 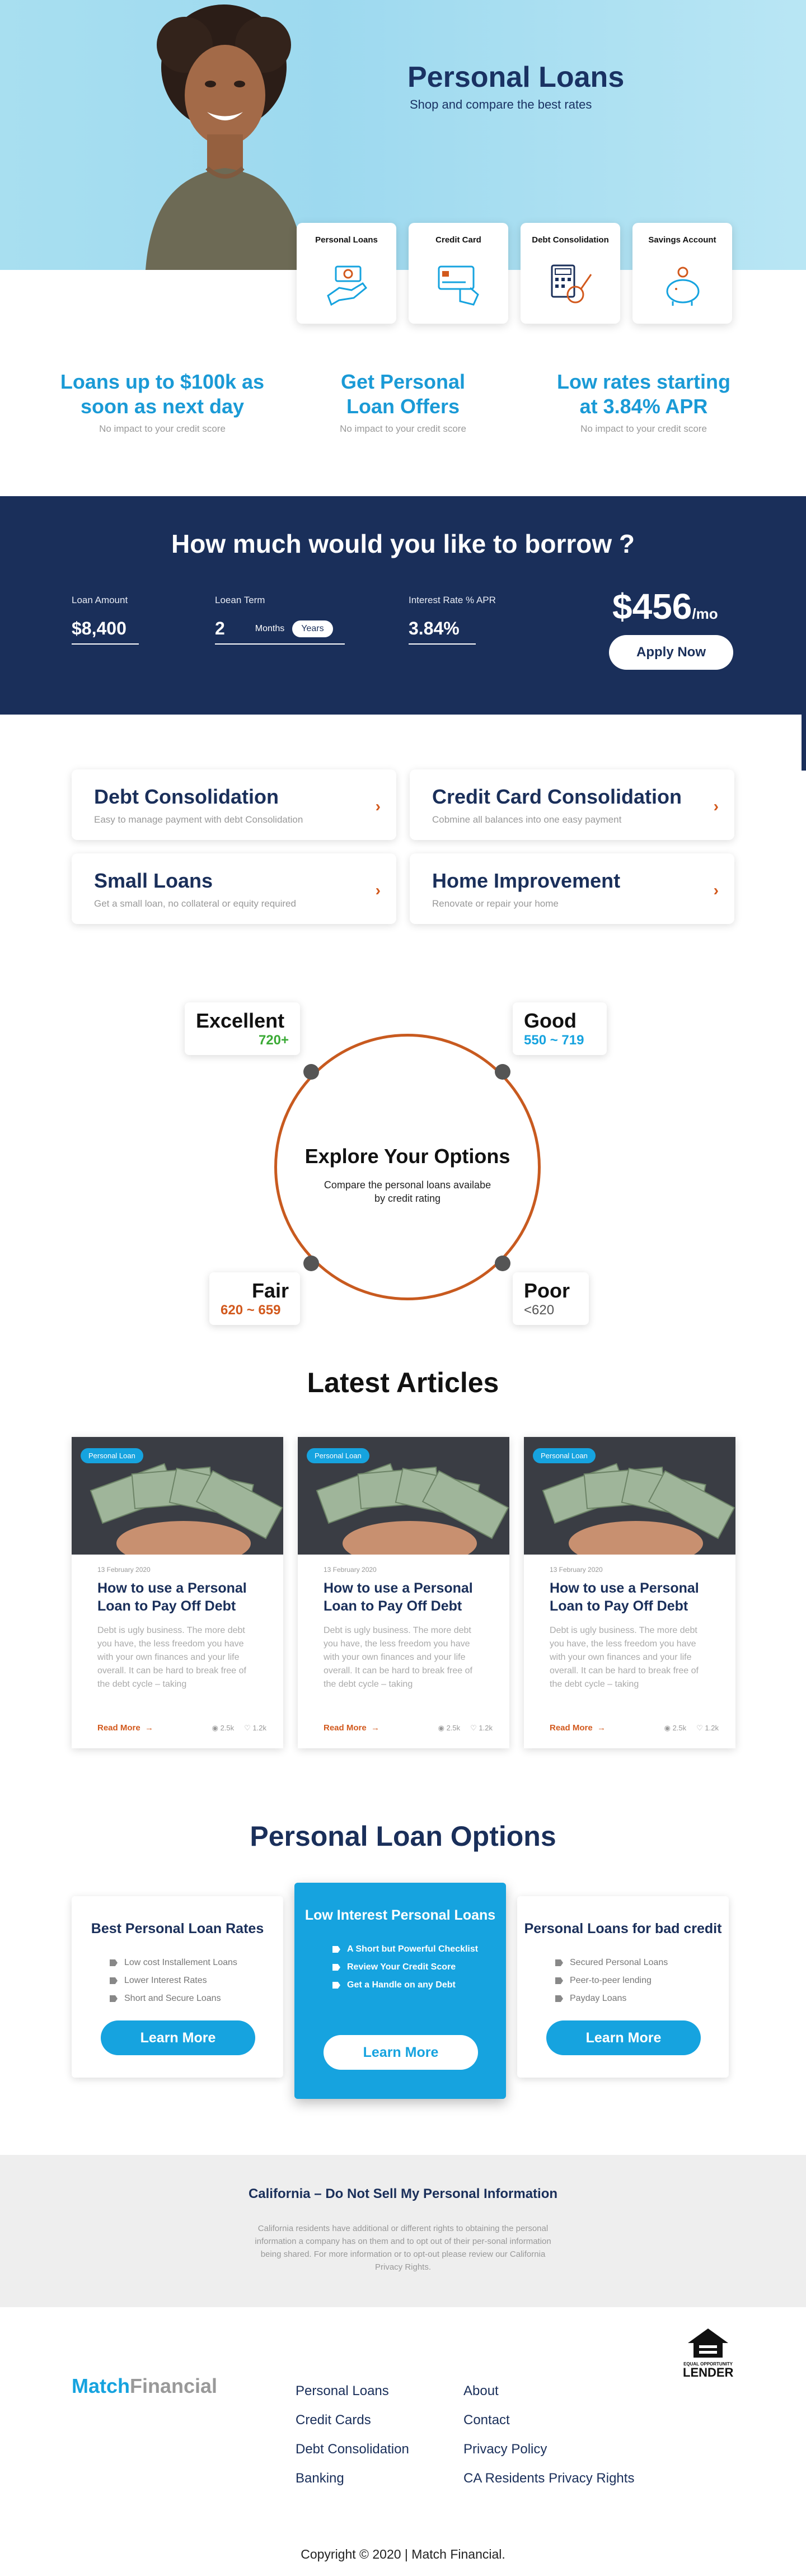 What do you see at coordinates (378, 806) in the screenshot?
I see `chevron-right-icon: ›` at bounding box center [378, 806].